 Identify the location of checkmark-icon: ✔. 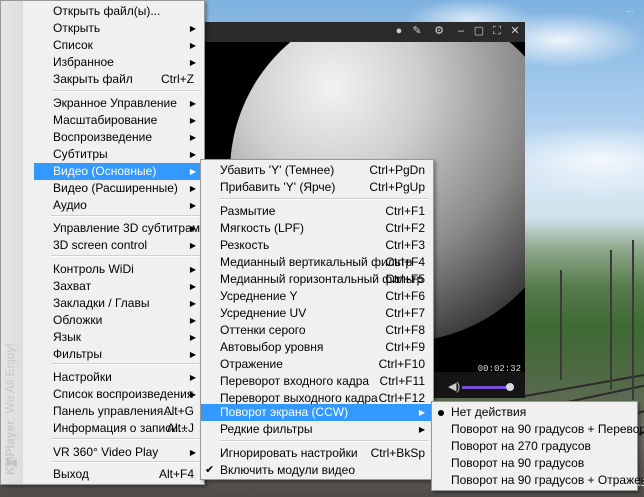
(210, 470).